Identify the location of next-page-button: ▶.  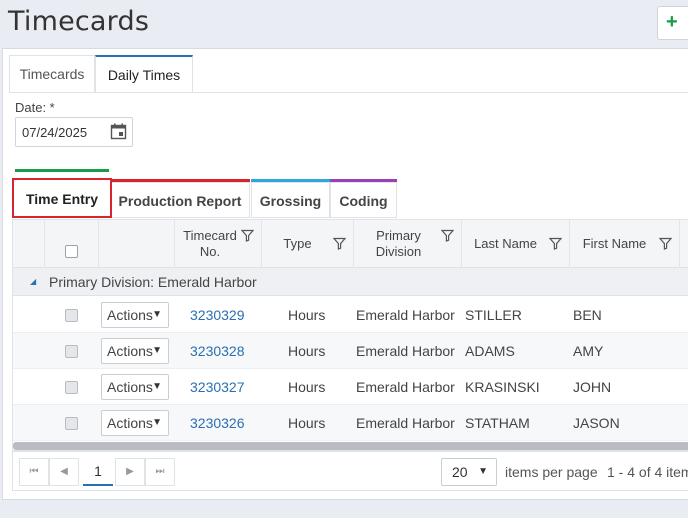
(130, 472).